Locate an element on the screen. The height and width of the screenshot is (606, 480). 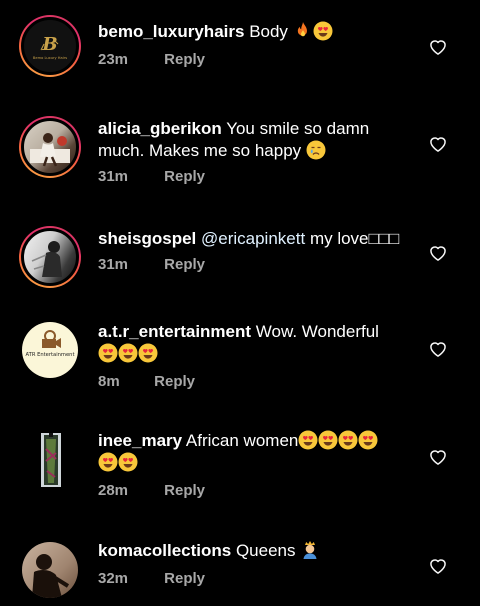
comment-text: Body is located at coordinates (268, 31).